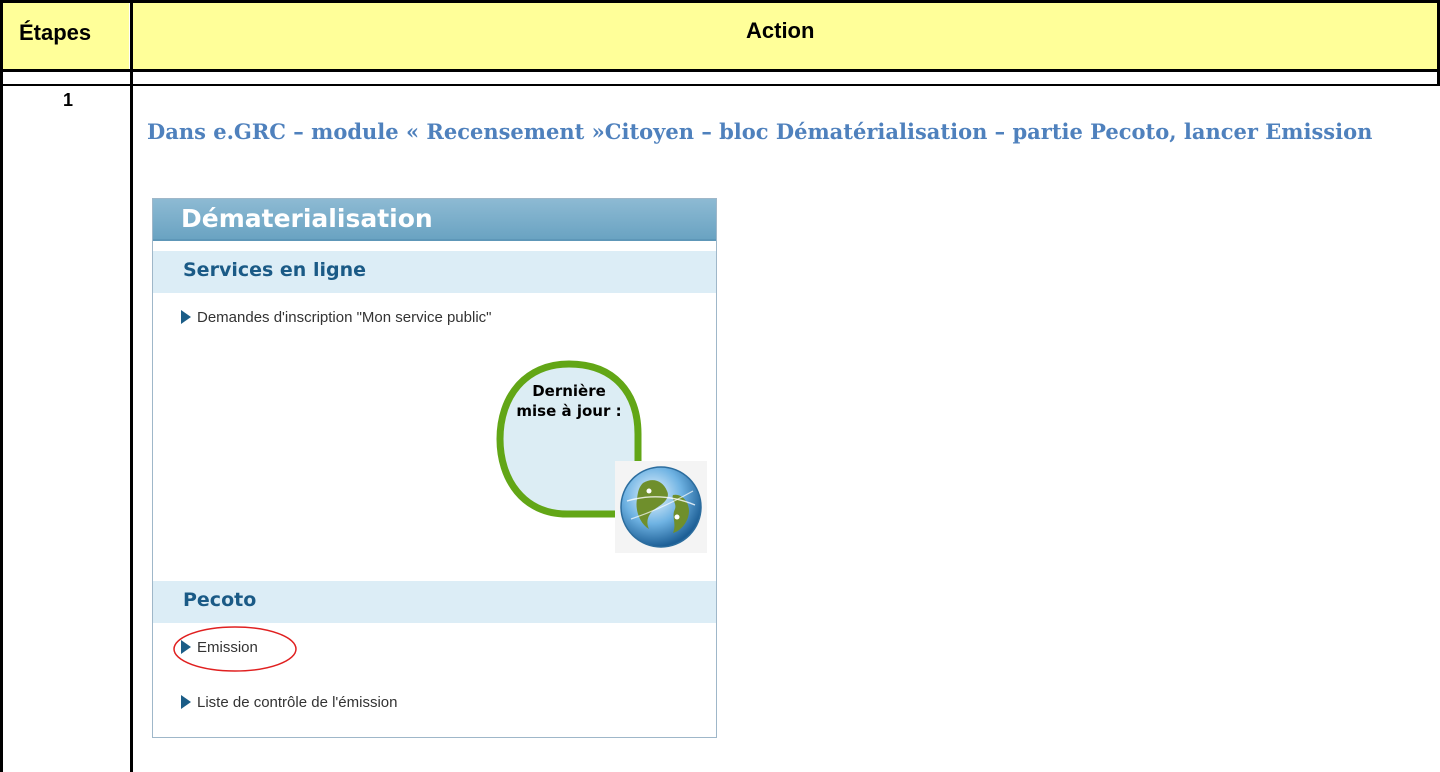  I want to click on bubble-line1: Dernière, so click(569, 391).